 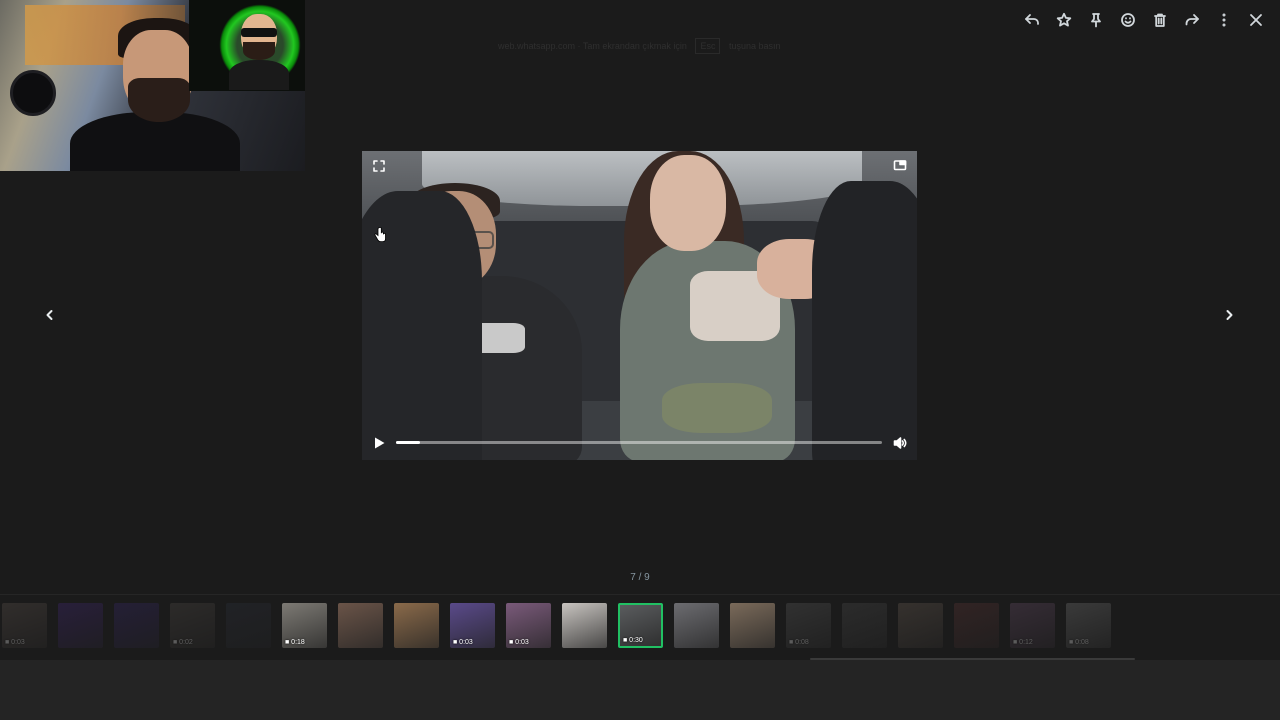 I want to click on star-icon, so click(x=1064, y=19).